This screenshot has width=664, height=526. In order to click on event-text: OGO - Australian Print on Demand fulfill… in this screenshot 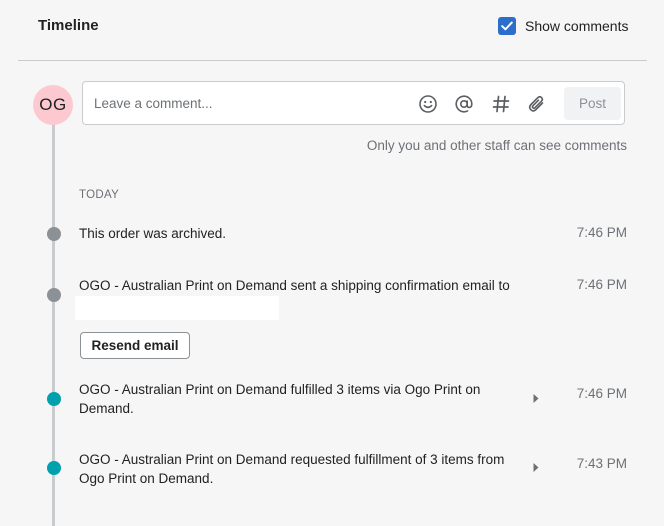, I will do `click(279, 399)`.